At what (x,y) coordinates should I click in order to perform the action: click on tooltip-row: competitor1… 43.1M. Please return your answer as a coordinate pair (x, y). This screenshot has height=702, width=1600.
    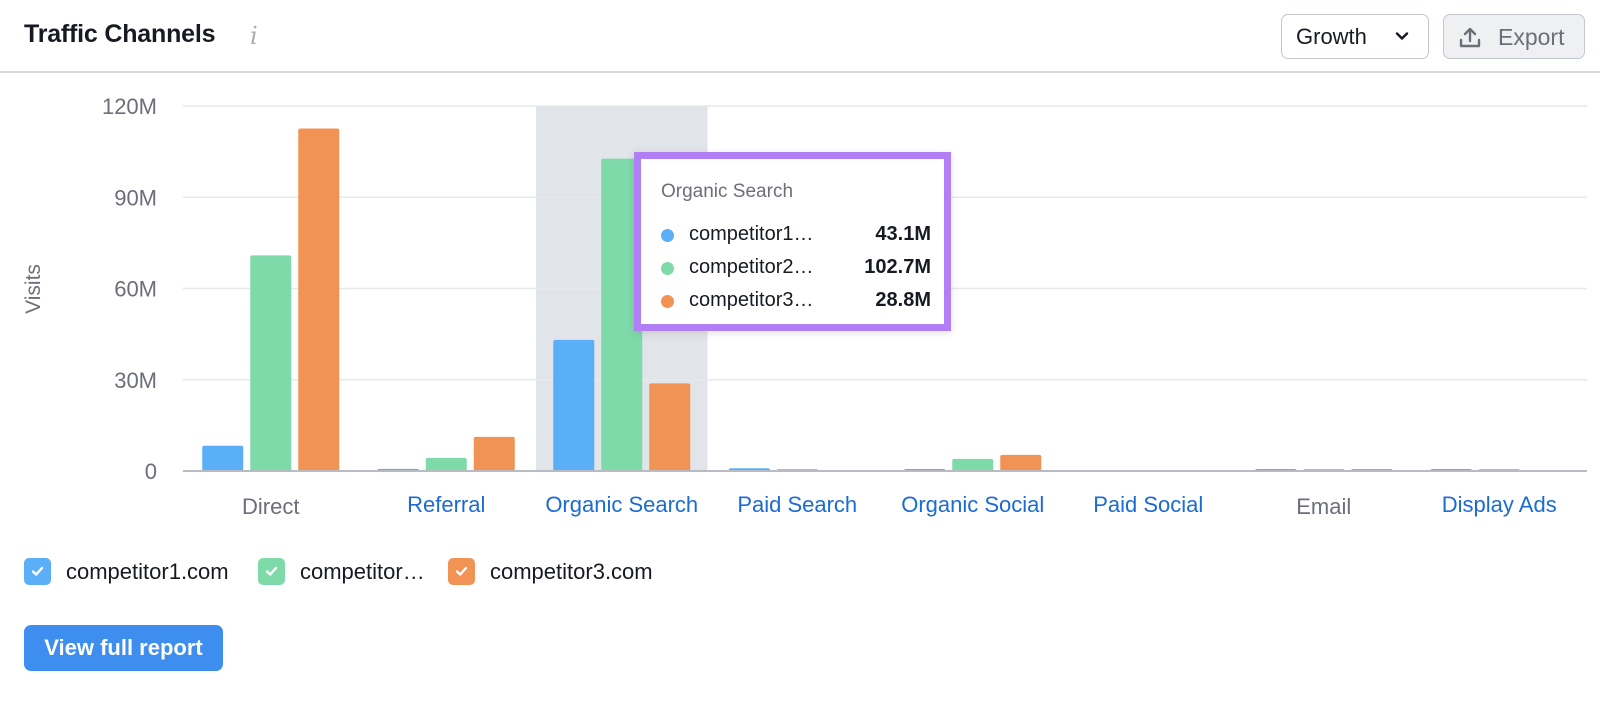
    Looking at the image, I should click on (796, 235).